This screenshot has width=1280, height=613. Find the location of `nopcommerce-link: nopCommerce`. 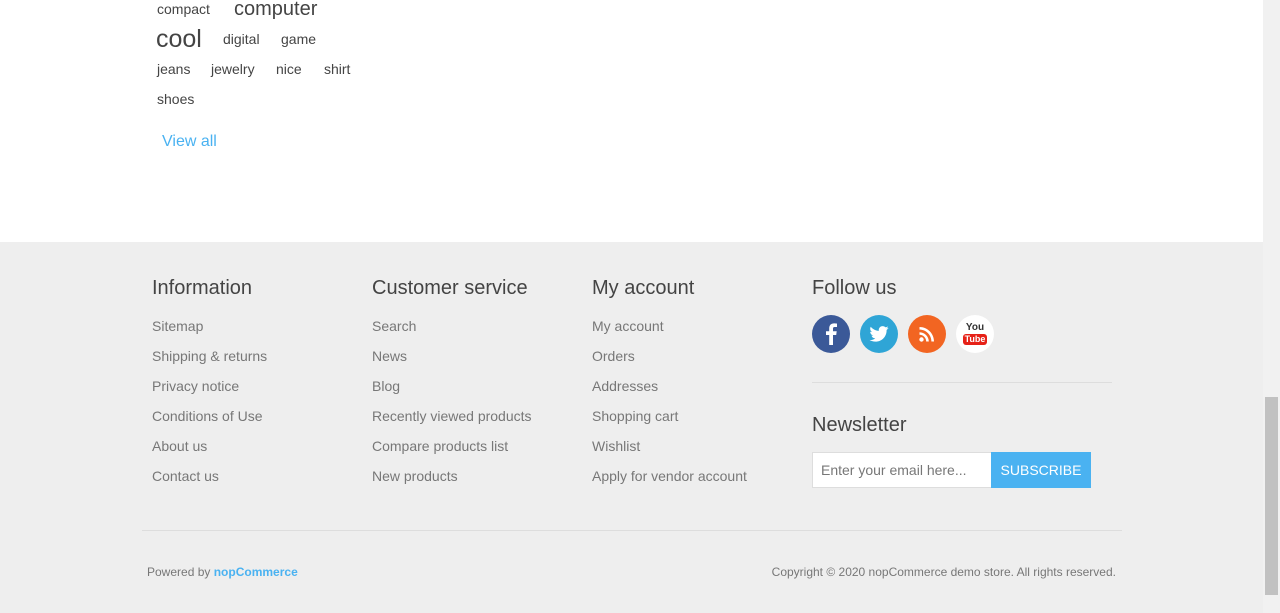

nopcommerce-link: nopCommerce is located at coordinates (256, 572).